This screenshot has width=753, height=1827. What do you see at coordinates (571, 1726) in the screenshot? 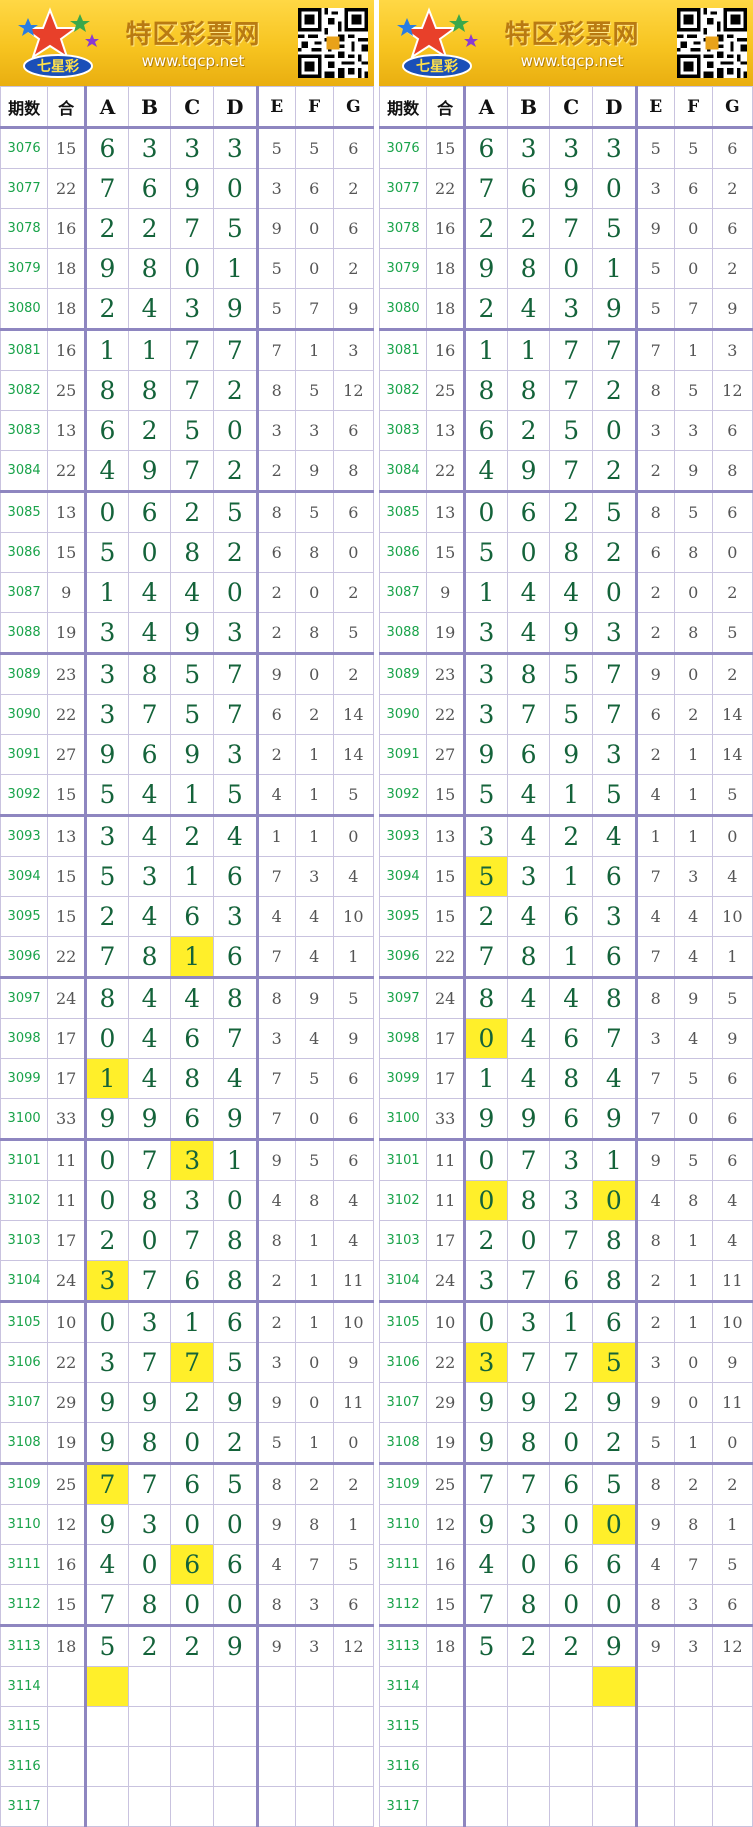
I see `cell-c` at bounding box center [571, 1726].